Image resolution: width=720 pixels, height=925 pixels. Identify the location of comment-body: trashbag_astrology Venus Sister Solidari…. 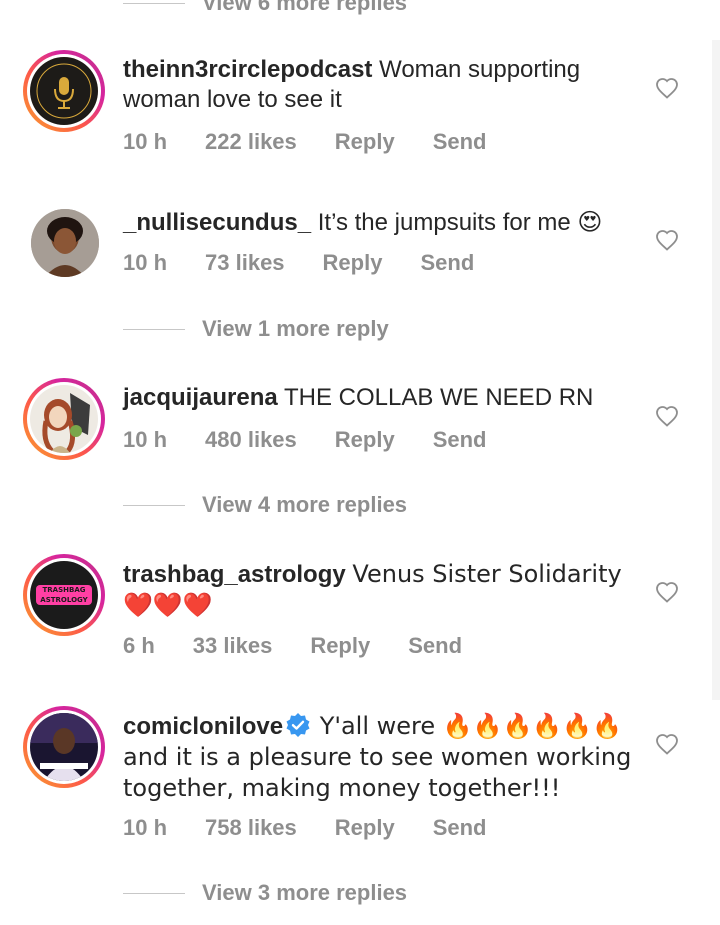
(383, 590).